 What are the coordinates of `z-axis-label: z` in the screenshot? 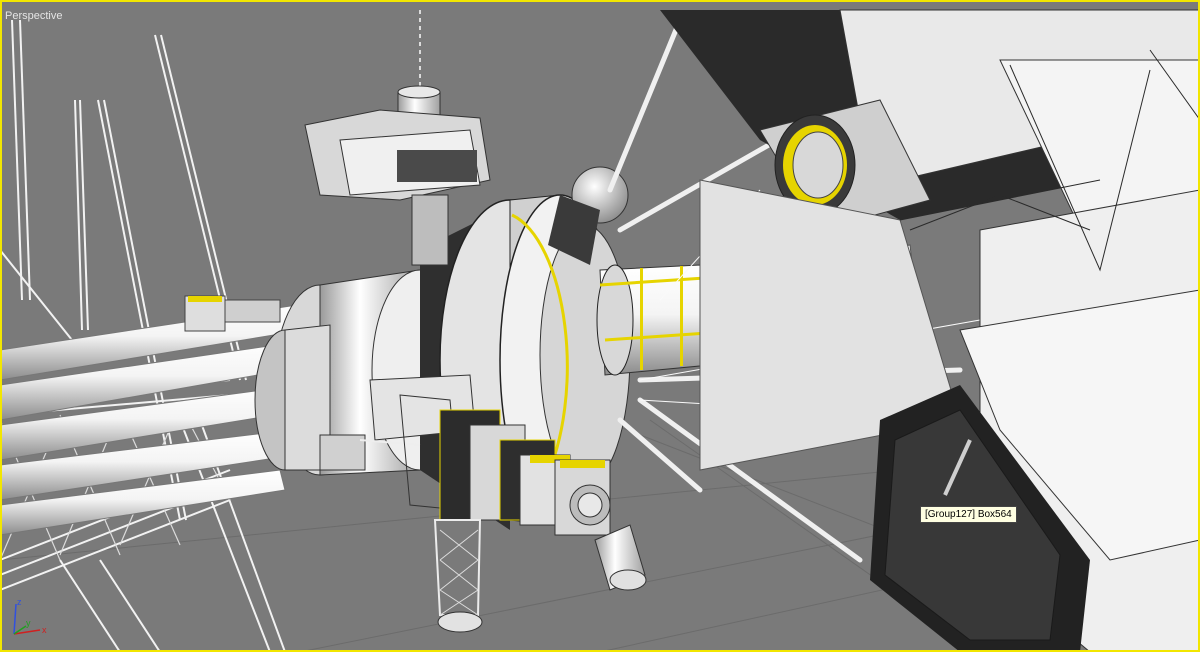 It's located at (19, 602).